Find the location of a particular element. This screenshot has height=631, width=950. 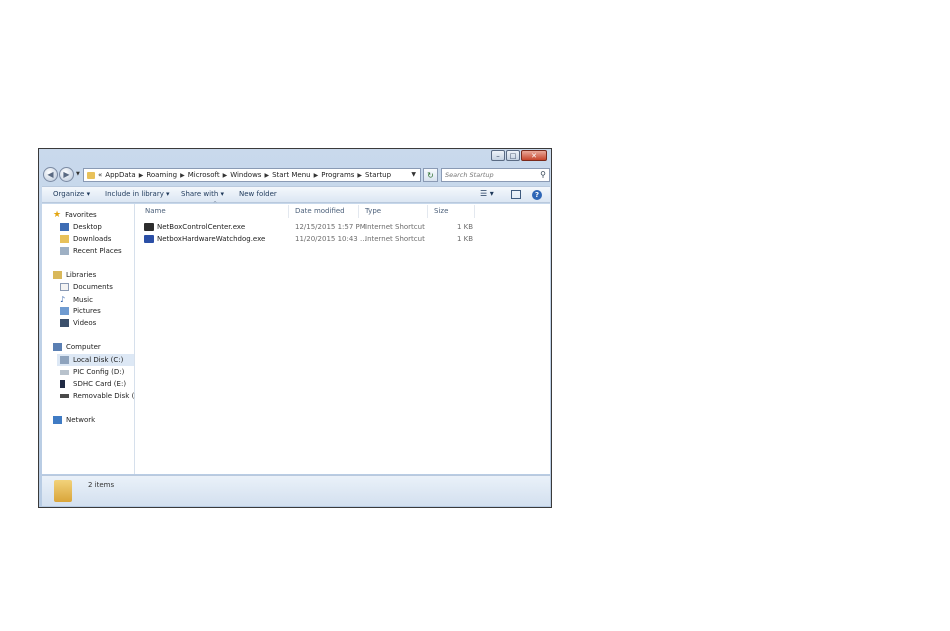

sort-ascending-icon: ^ is located at coordinates (215, 204).